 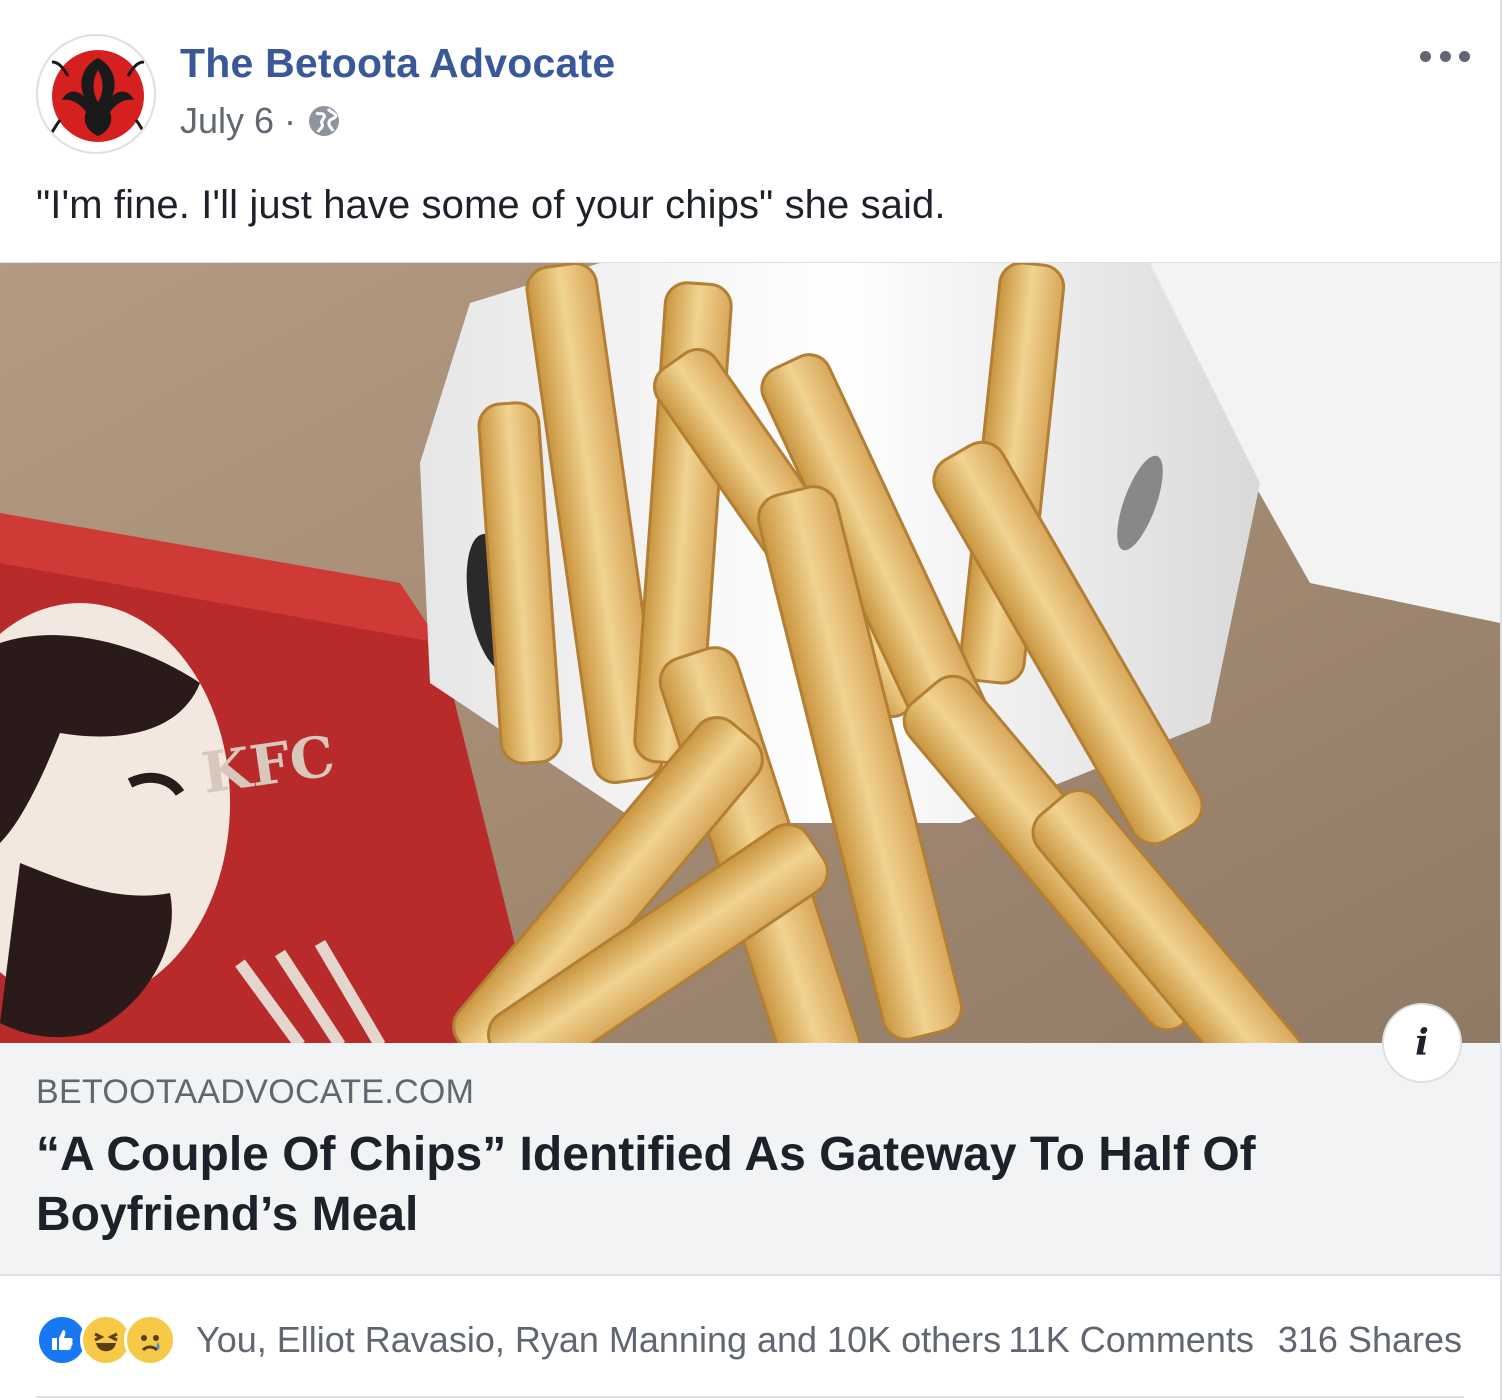 What do you see at coordinates (106, 1340) in the screenshot?
I see `reaction-icons` at bounding box center [106, 1340].